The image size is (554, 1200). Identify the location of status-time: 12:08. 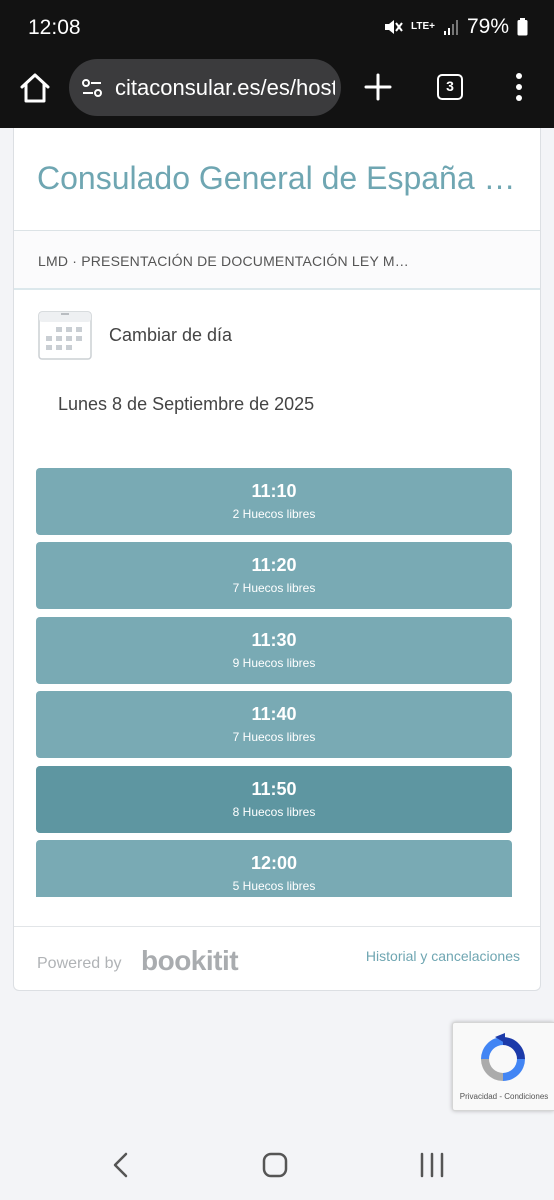
(54, 27).